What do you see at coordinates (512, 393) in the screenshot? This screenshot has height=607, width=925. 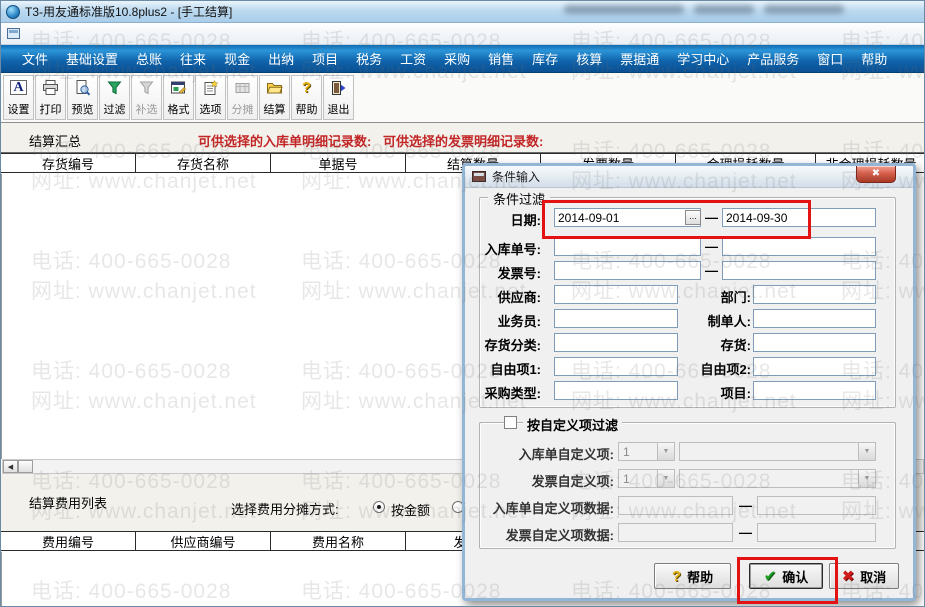 I see `purchase-type-label: 采购类型:` at bounding box center [512, 393].